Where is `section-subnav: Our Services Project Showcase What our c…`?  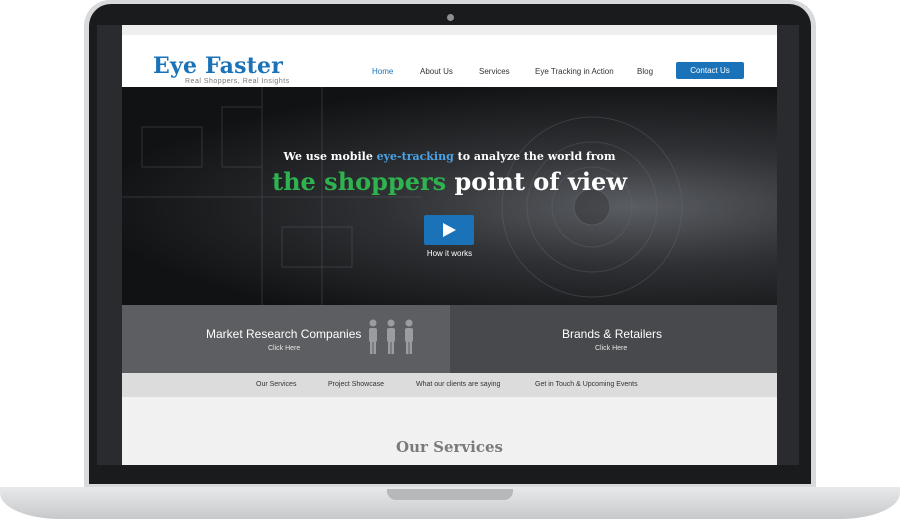 section-subnav: Our Services Project Showcase What our c… is located at coordinates (449, 385).